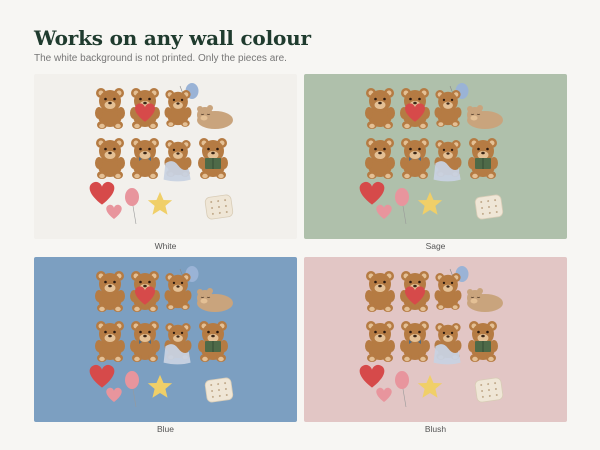  Describe the element at coordinates (165, 246) in the screenshot. I see `caption-white: White` at that location.